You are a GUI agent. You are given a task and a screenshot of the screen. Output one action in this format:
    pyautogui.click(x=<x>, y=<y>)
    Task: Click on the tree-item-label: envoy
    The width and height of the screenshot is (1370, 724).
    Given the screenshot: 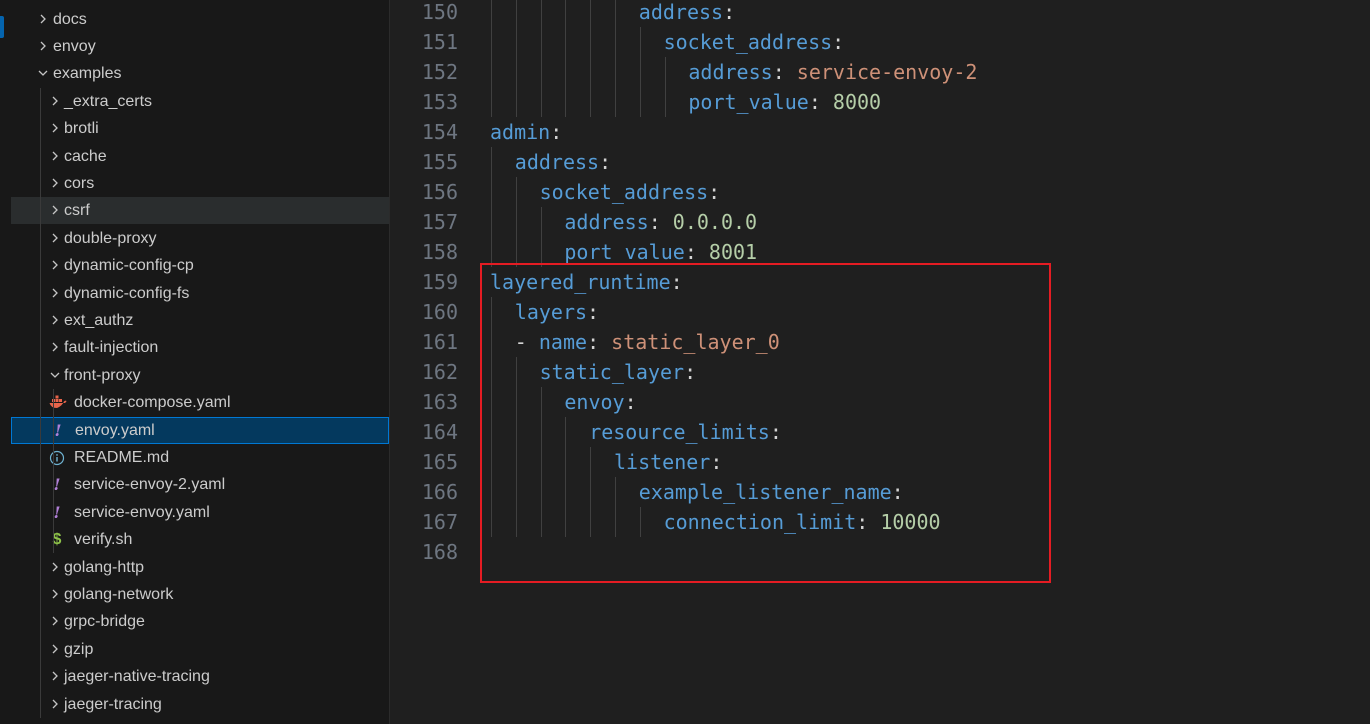 What is the action you would take?
    pyautogui.click(x=74, y=46)
    